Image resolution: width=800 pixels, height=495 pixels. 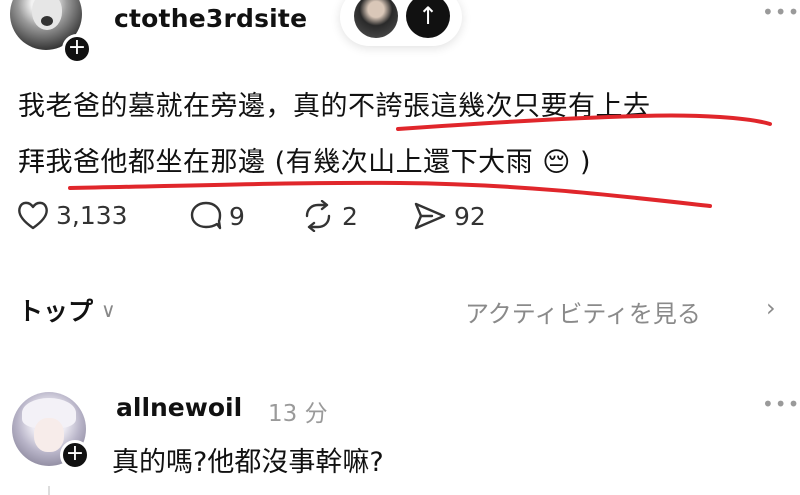 What do you see at coordinates (585, 162) in the screenshot?
I see `post-text-line2-end: )` at bounding box center [585, 162].